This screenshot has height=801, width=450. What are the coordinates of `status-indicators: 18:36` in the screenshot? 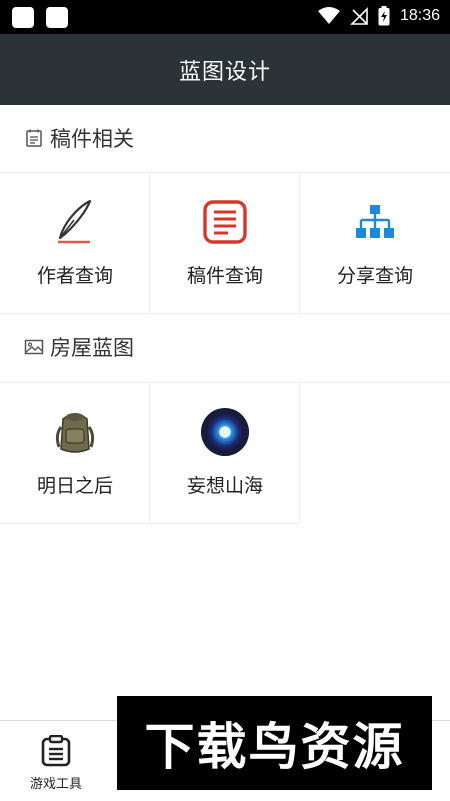 It's located at (378, 16).